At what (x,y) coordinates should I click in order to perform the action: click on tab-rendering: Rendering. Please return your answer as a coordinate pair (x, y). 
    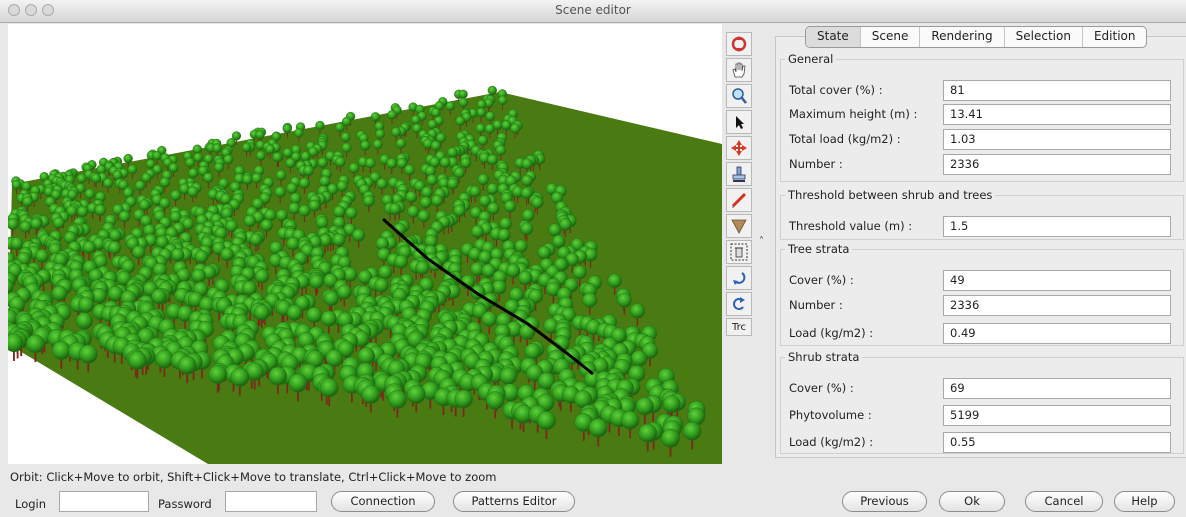
    Looking at the image, I should click on (962, 37).